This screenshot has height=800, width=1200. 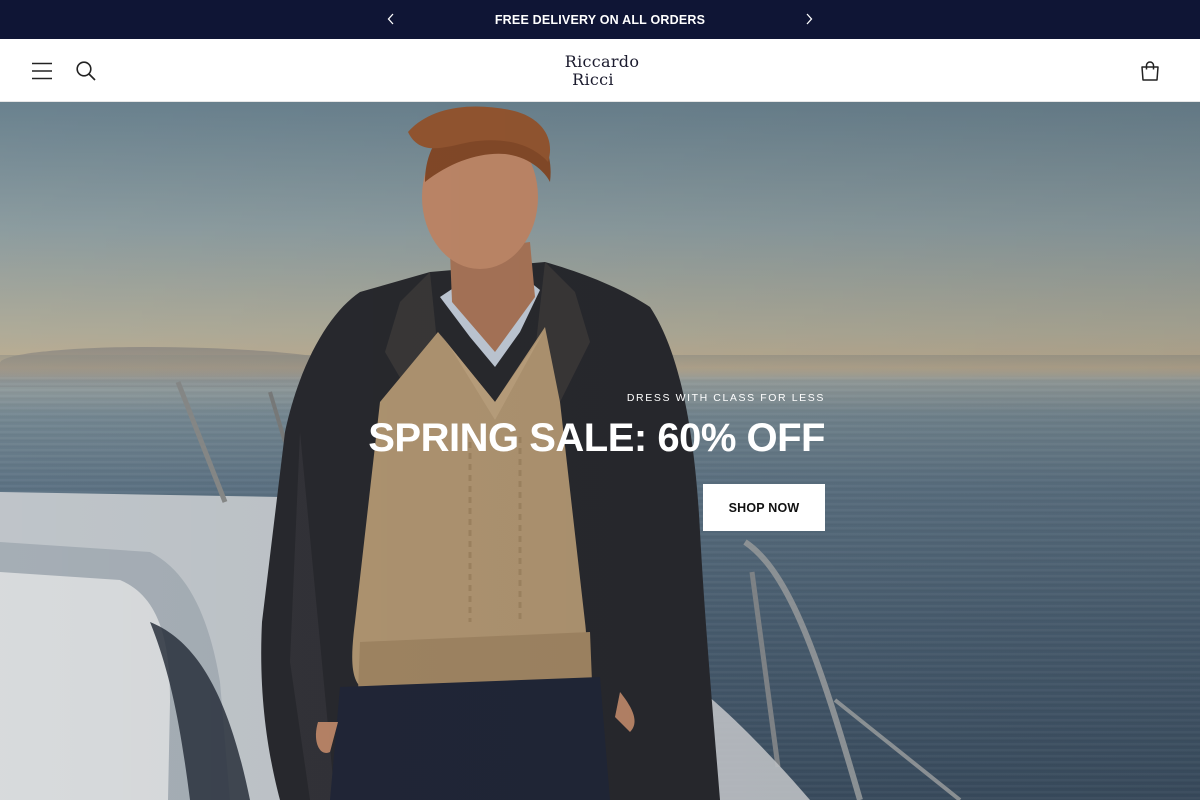 I want to click on hero-eyebrow: DRESS WITH CLASS FOR LESS, so click(x=725, y=398).